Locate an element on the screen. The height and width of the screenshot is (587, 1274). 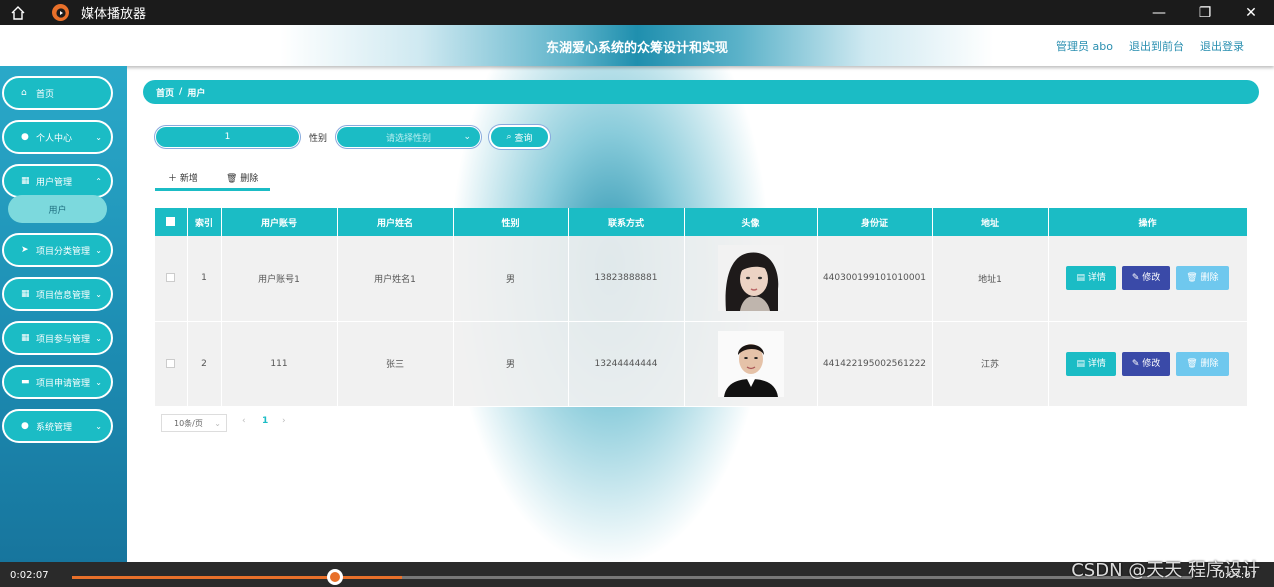
sidebar-item-project-participation: ▦ 项目参与管理 ⌄ is located at coordinates (57, 338).